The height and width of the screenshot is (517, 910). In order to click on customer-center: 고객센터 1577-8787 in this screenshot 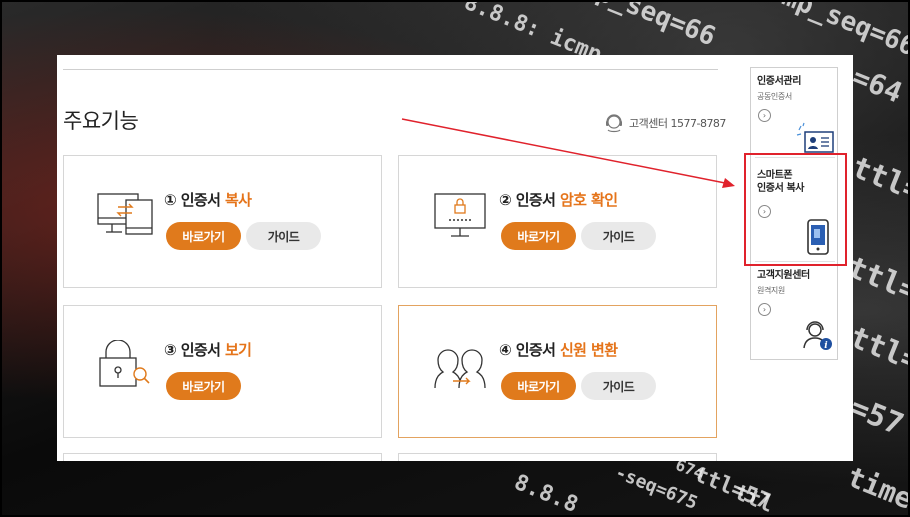, I will do `click(664, 123)`.